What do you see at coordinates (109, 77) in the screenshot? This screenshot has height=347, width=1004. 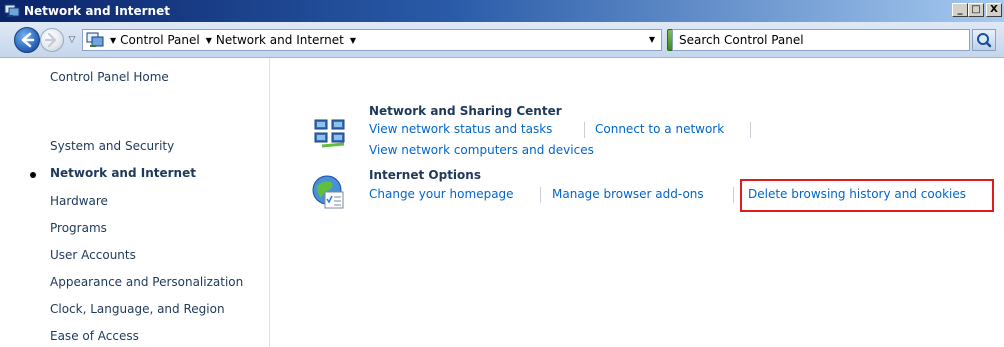 I see `sidebar-item-control-panel-home: Control Panel Home` at bounding box center [109, 77].